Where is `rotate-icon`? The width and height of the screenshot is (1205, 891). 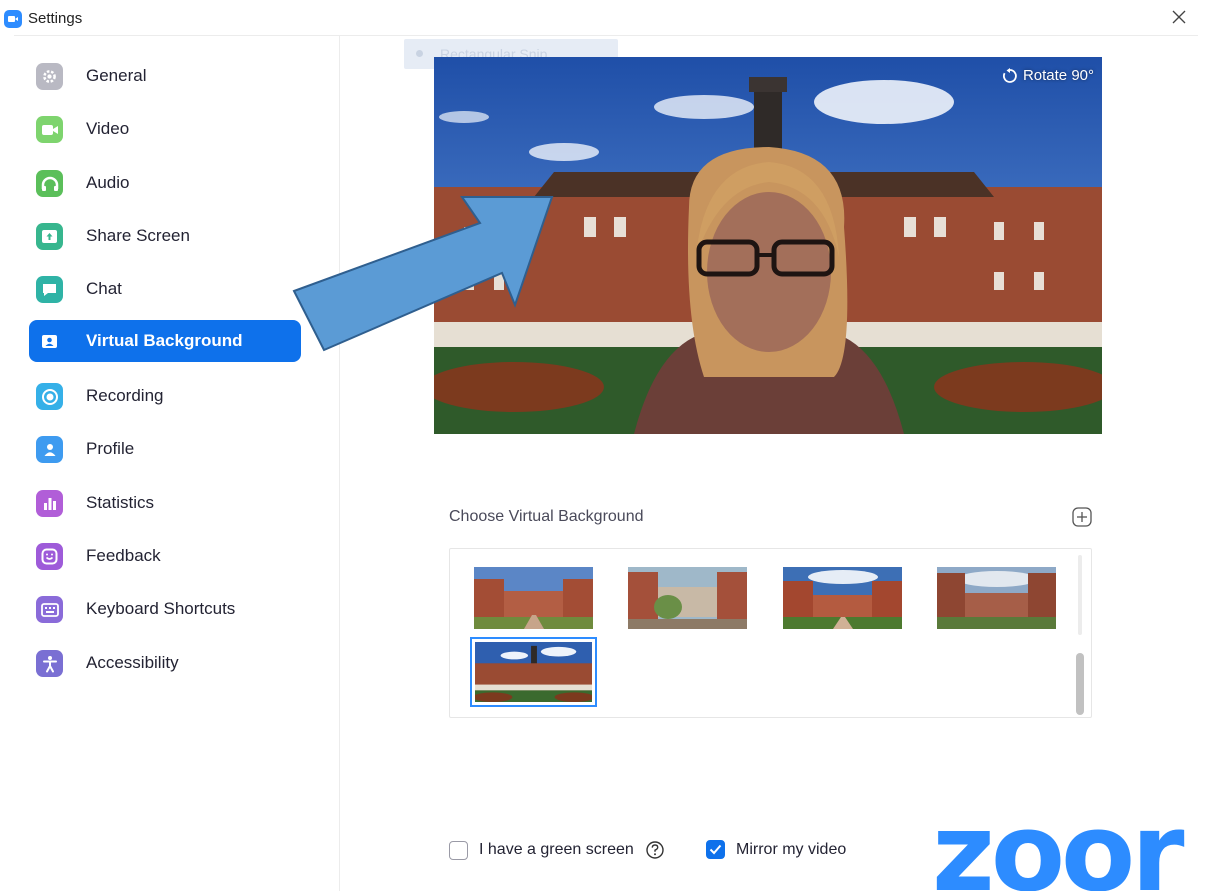 rotate-icon is located at coordinates (1010, 75).